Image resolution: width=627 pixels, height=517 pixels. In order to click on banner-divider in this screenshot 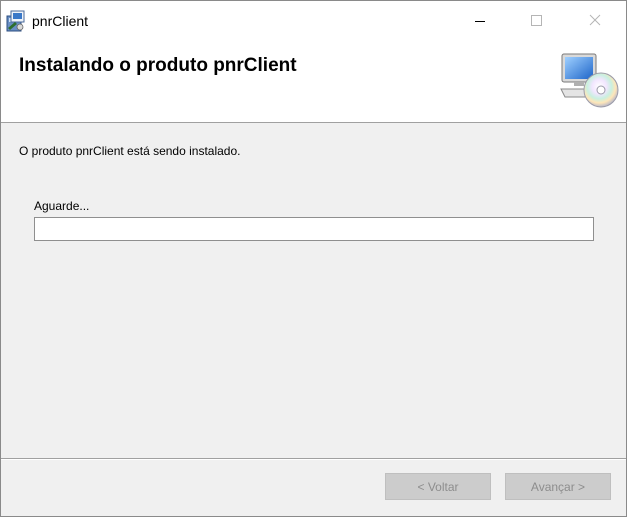, I will do `click(313, 122)`.